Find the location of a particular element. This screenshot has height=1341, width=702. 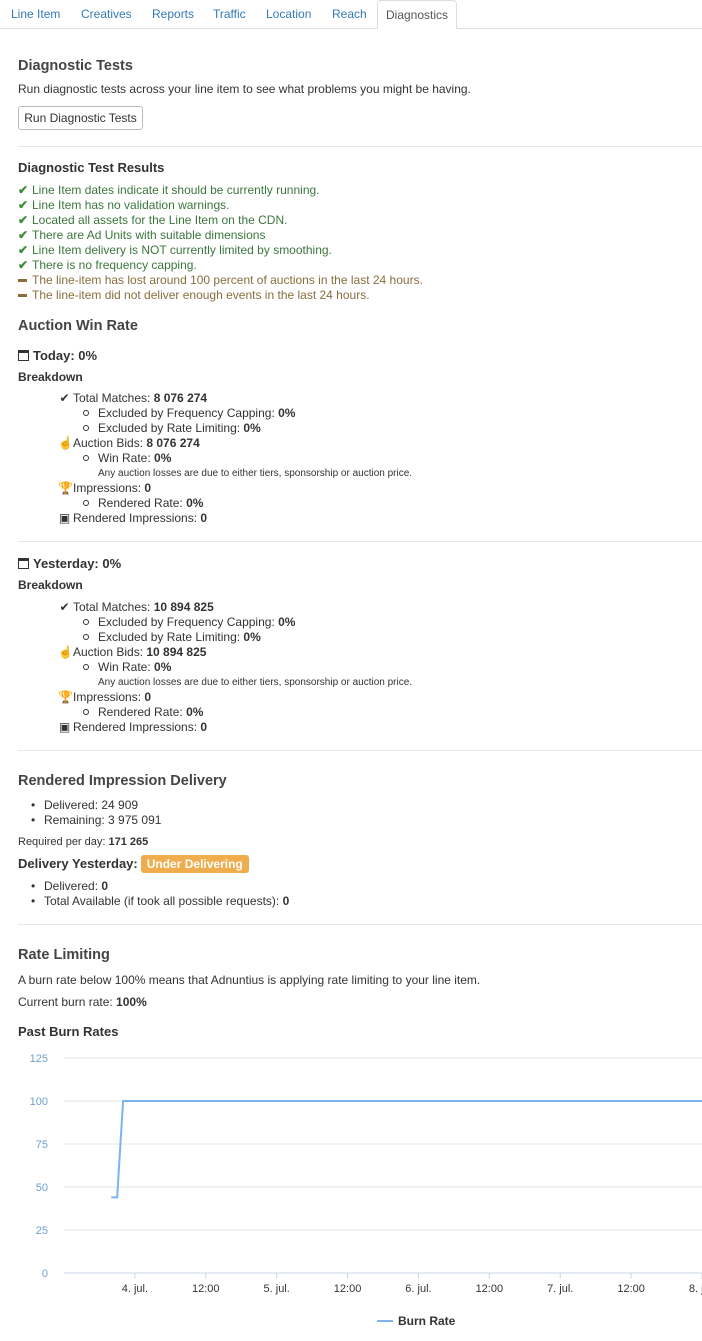

tab-creatives: Creatives is located at coordinates (106, 14).